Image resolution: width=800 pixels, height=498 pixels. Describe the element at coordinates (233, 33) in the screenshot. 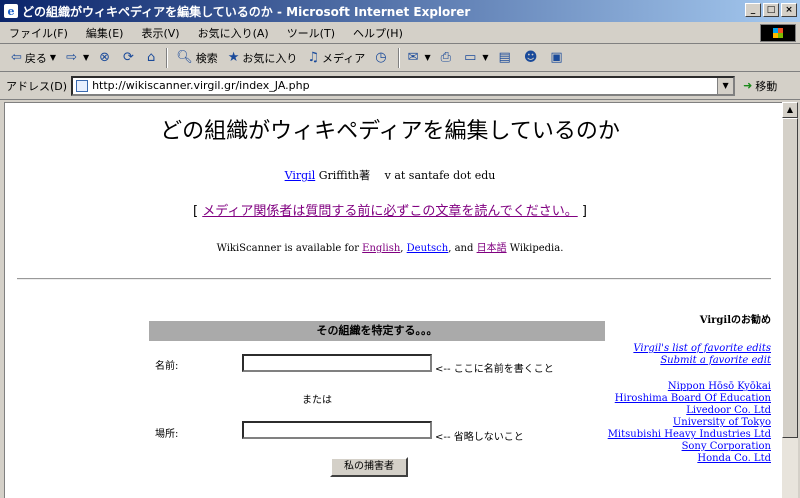

I see `menu-favorites: お気に入り(A)` at that location.